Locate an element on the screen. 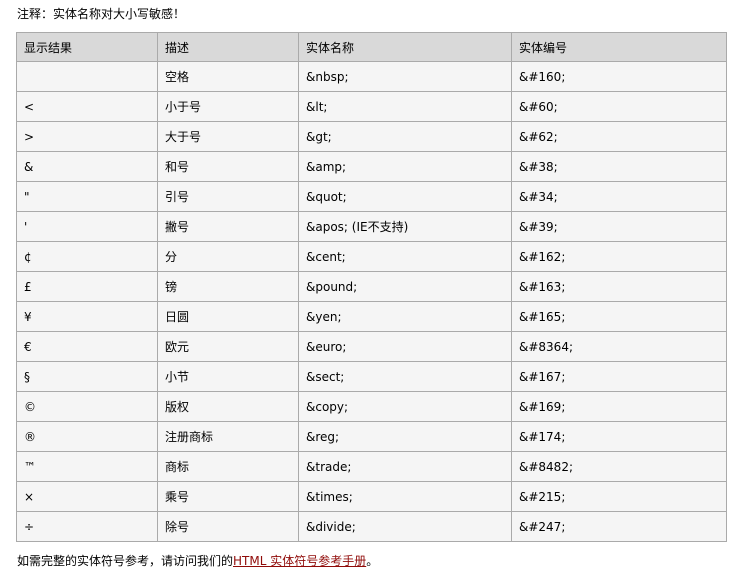  cell-result: > is located at coordinates (87, 136).